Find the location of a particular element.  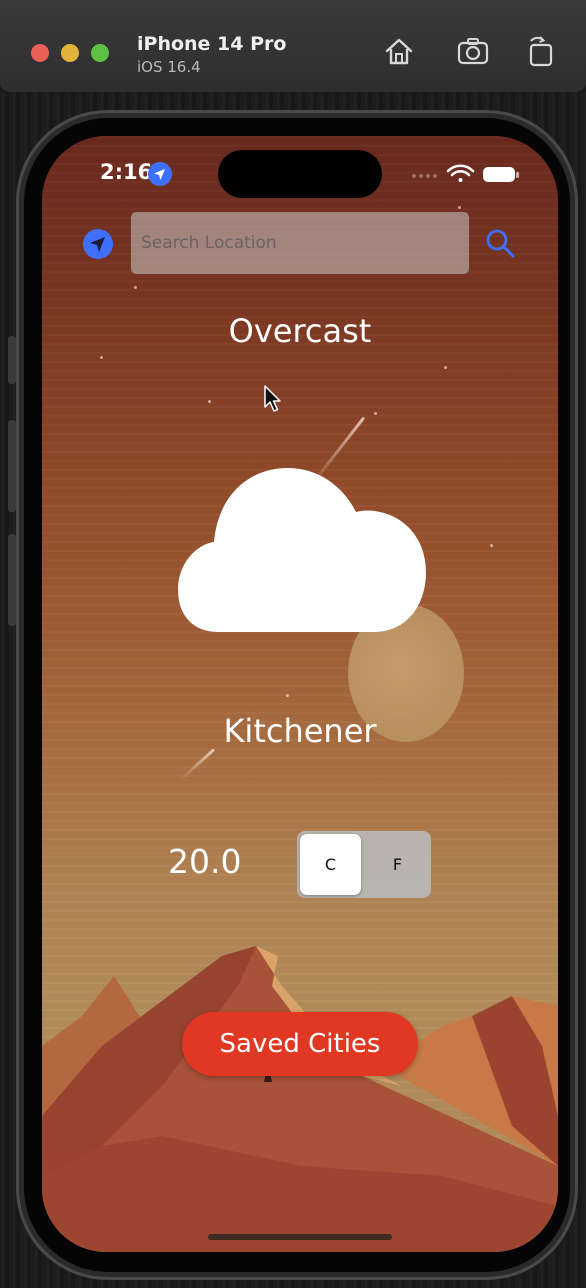

unit-segmented-control: C F is located at coordinates (364, 864).